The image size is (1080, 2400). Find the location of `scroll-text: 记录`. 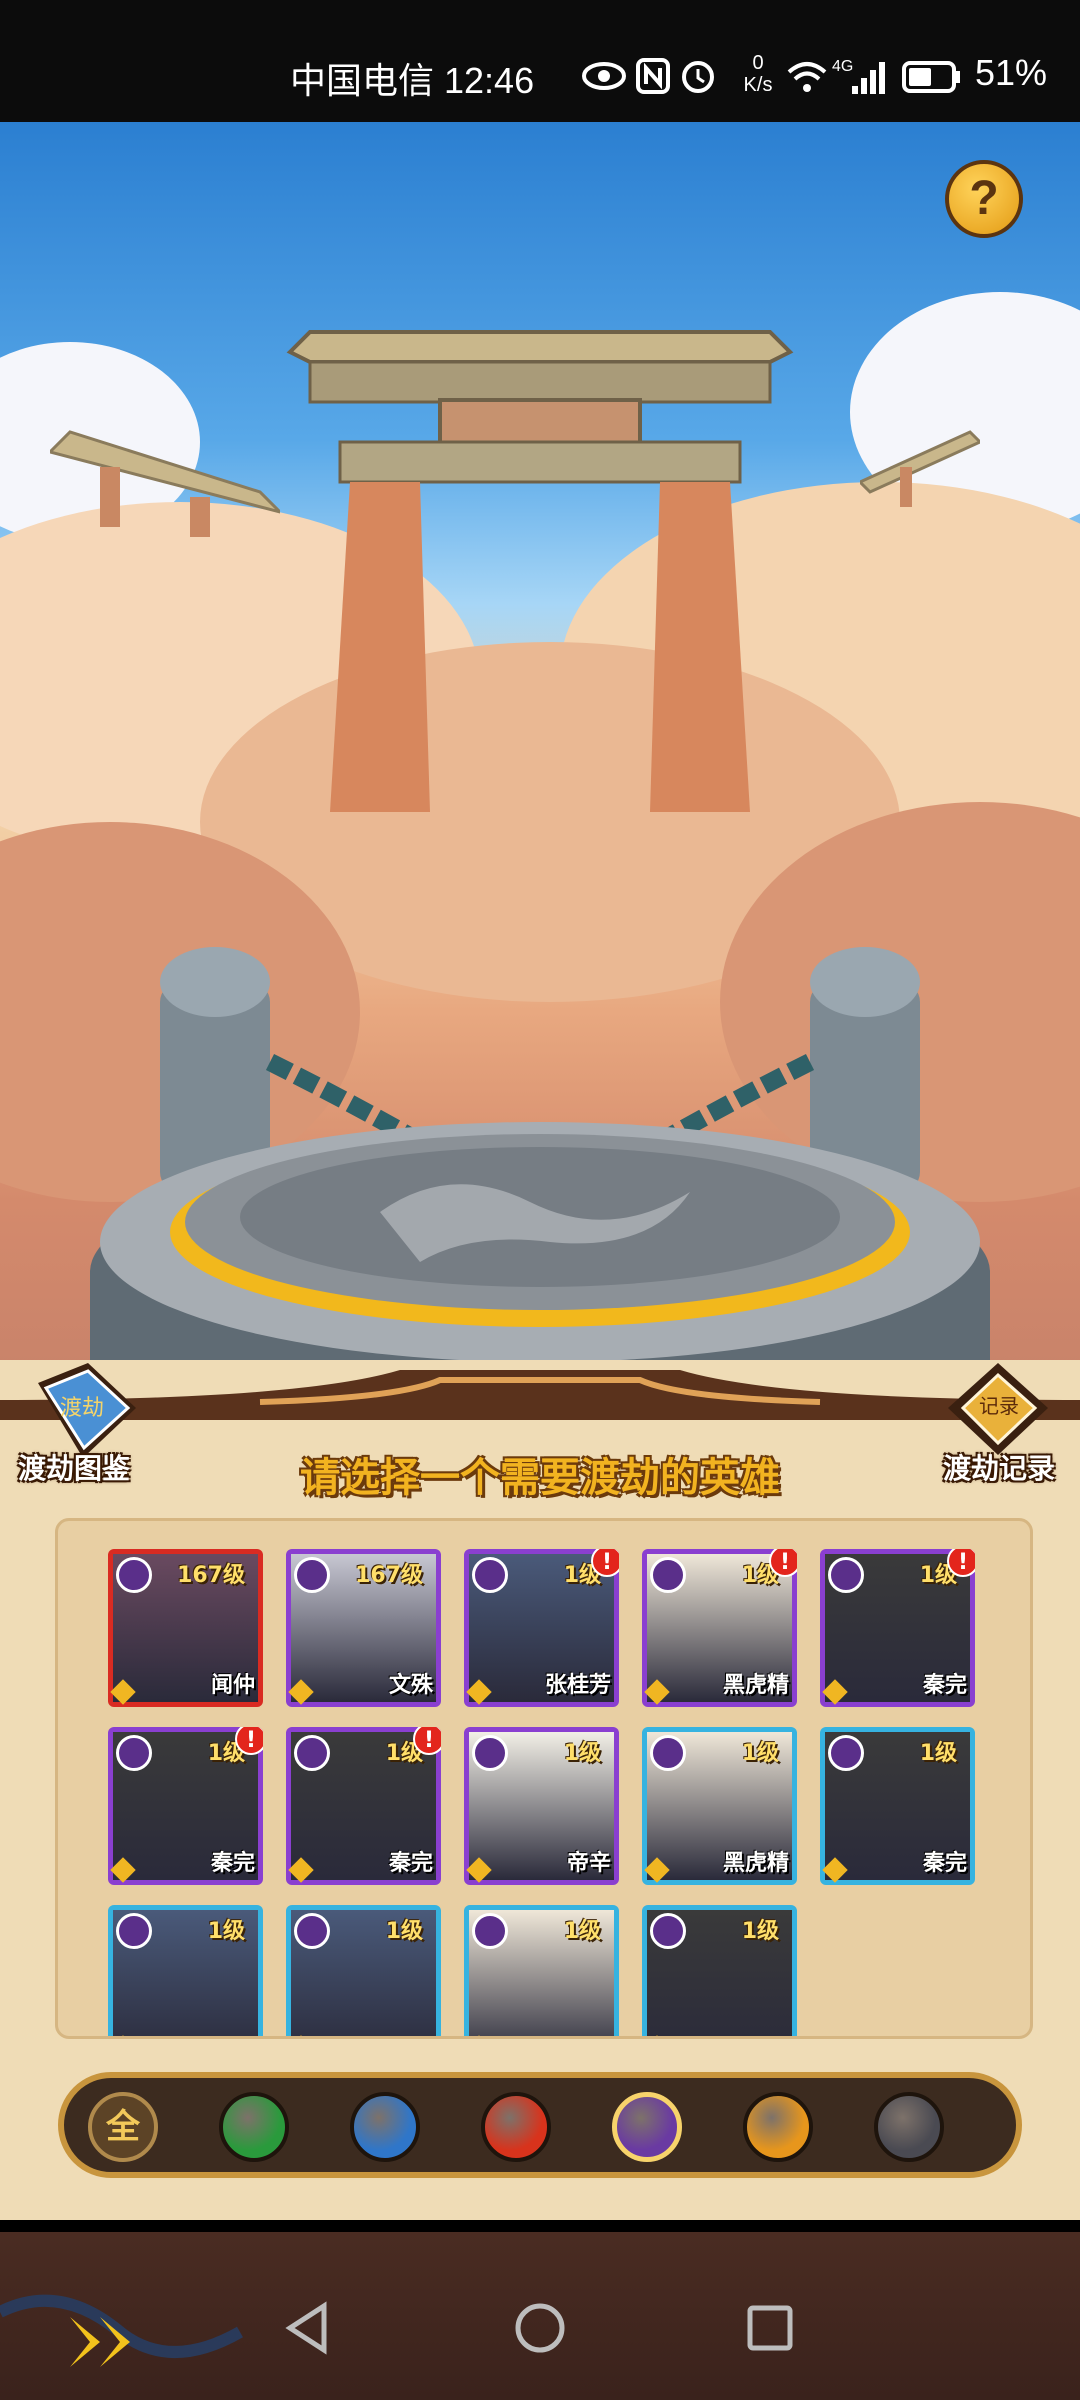

scroll-text: 记录 is located at coordinates (999, 1406).